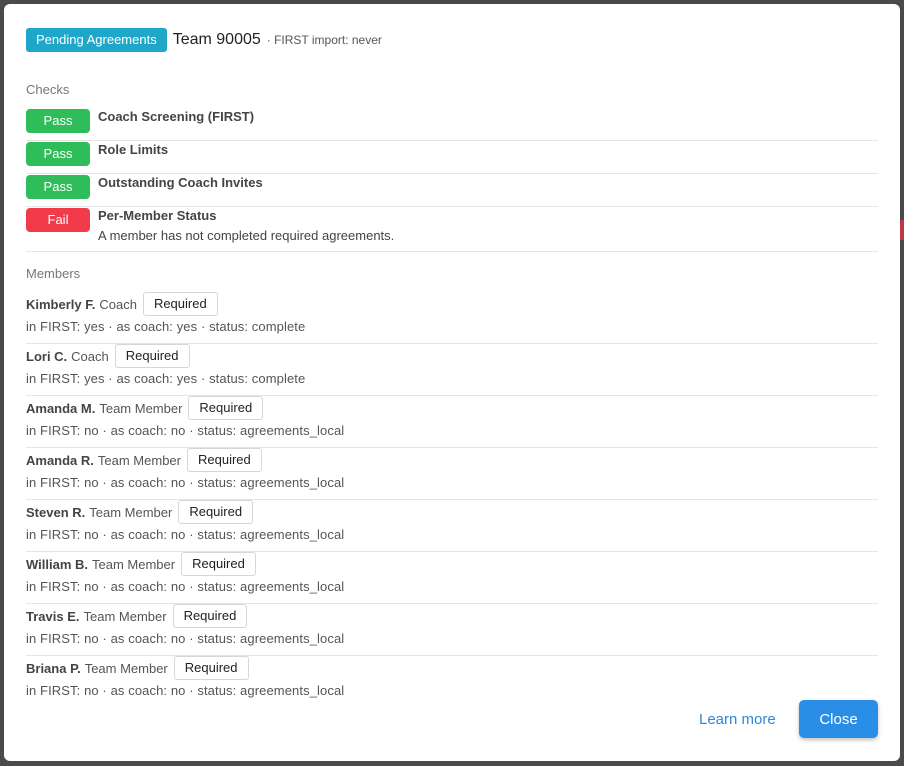 The image size is (904, 766). Describe the element at coordinates (902, 230) in the screenshot. I see `backdrop-accent` at that location.